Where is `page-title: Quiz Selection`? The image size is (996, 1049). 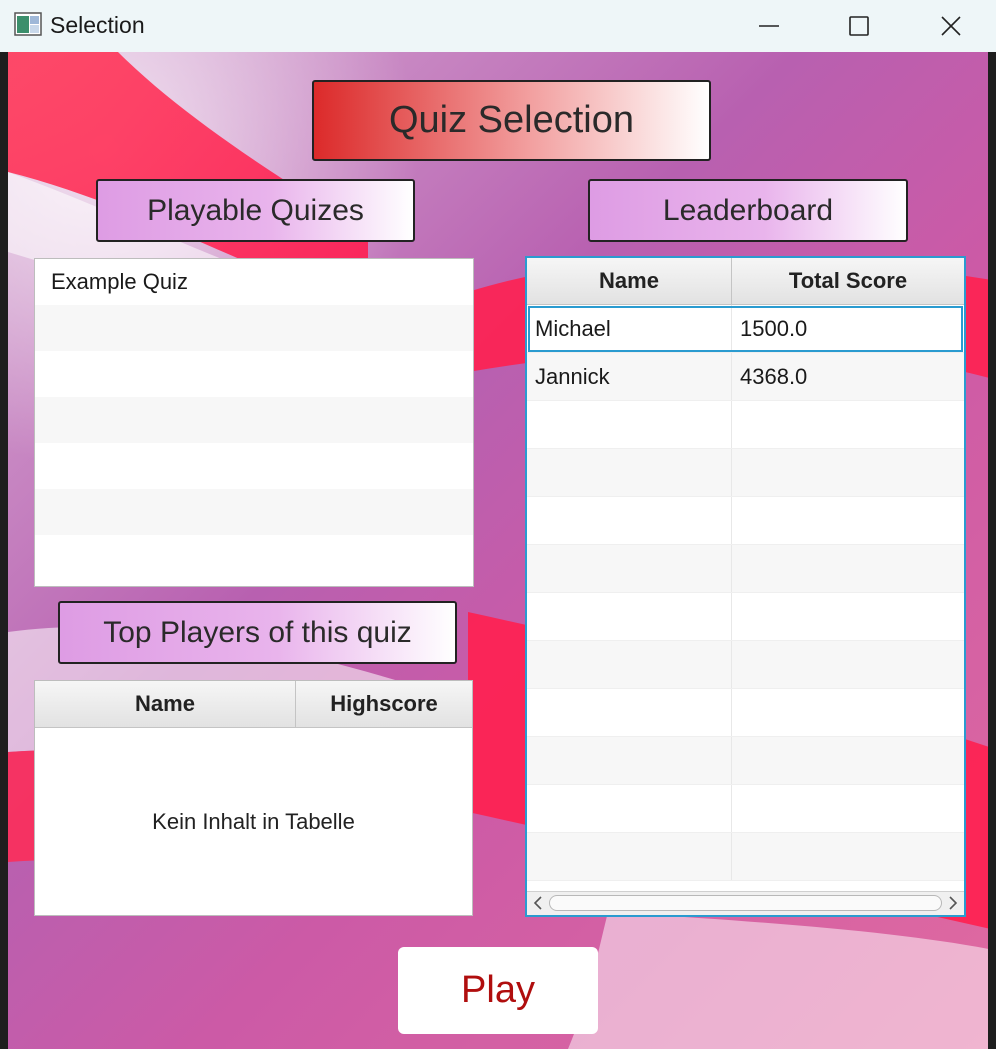
page-title: Quiz Selection is located at coordinates (511, 120).